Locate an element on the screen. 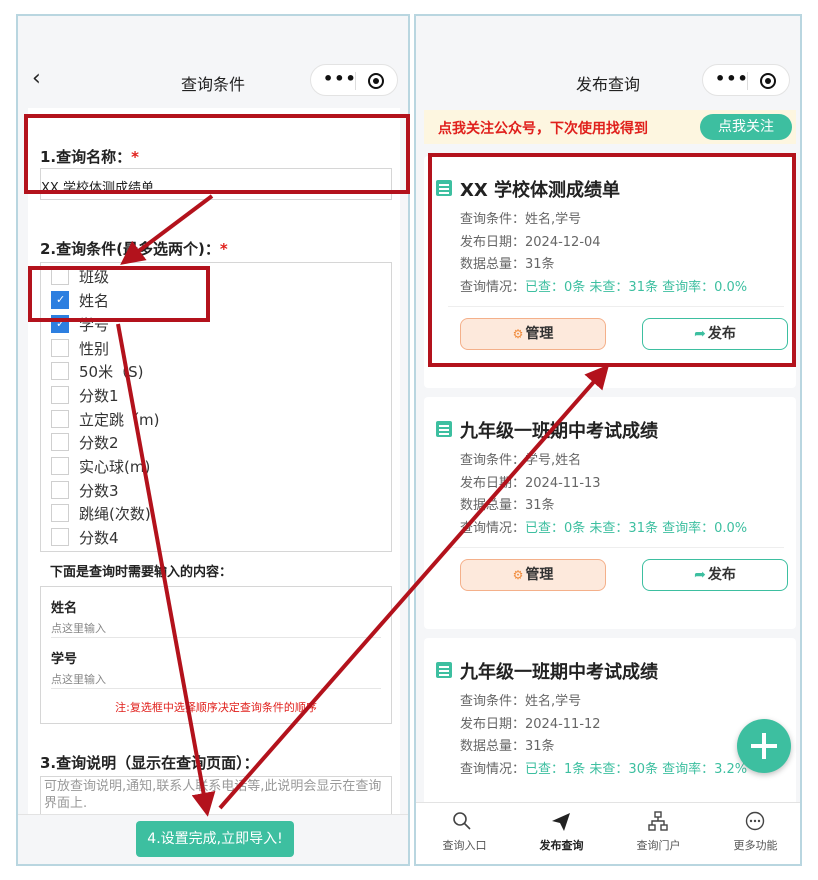 This screenshot has height=880, width=818. card-date: 发布日期：2024-11-12 is located at coordinates (530, 724).